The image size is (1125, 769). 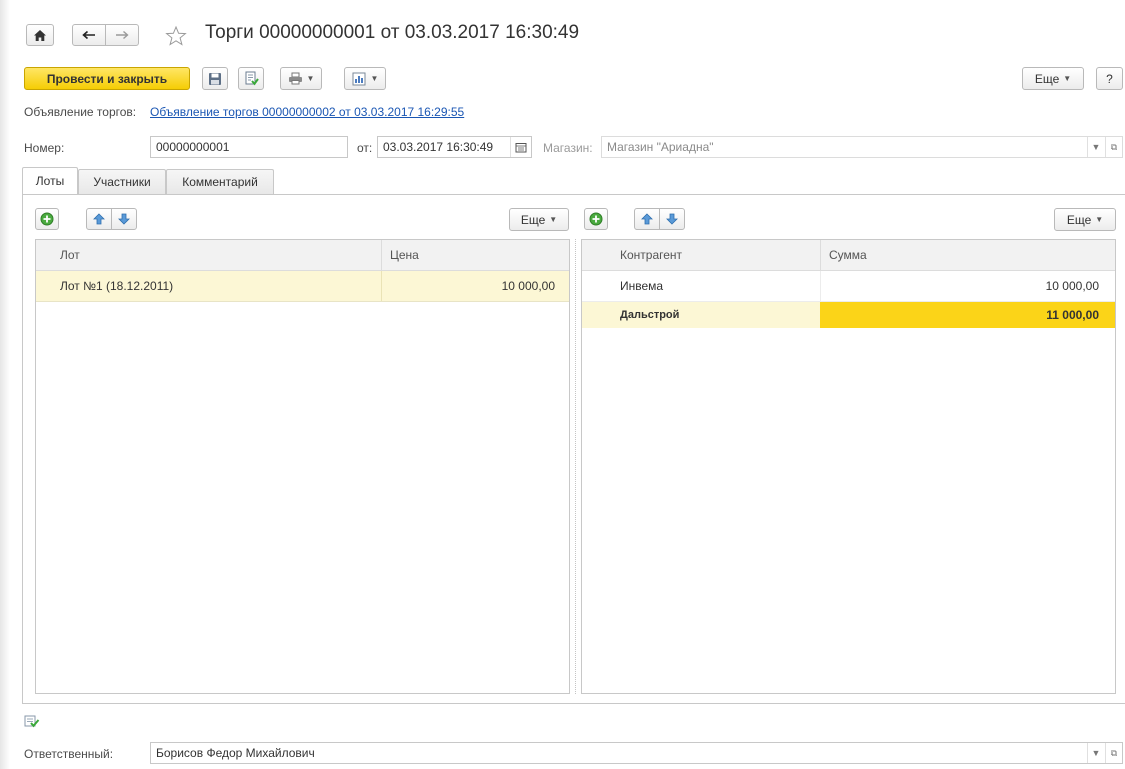 What do you see at coordinates (359, 78) in the screenshot?
I see `report-icon` at bounding box center [359, 78].